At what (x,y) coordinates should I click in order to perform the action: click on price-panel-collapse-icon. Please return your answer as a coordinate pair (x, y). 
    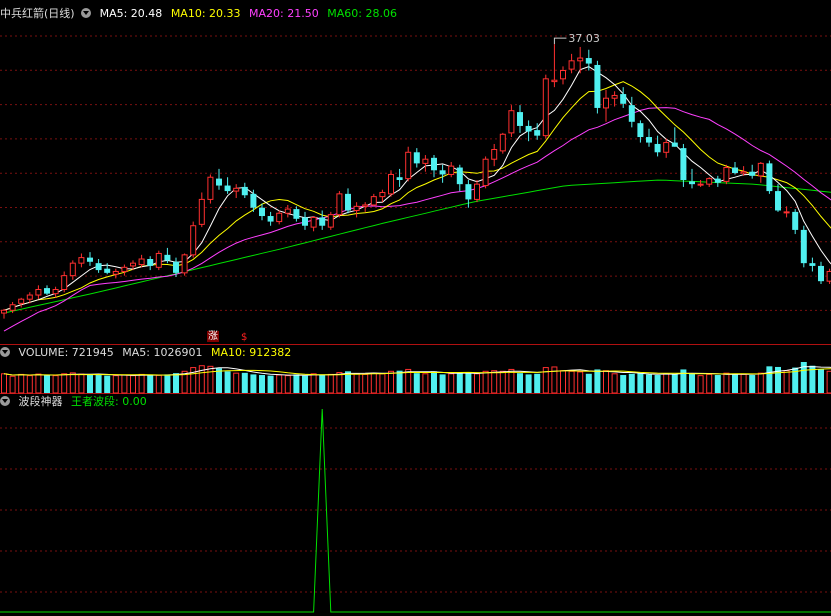
    Looking at the image, I should click on (86, 13).